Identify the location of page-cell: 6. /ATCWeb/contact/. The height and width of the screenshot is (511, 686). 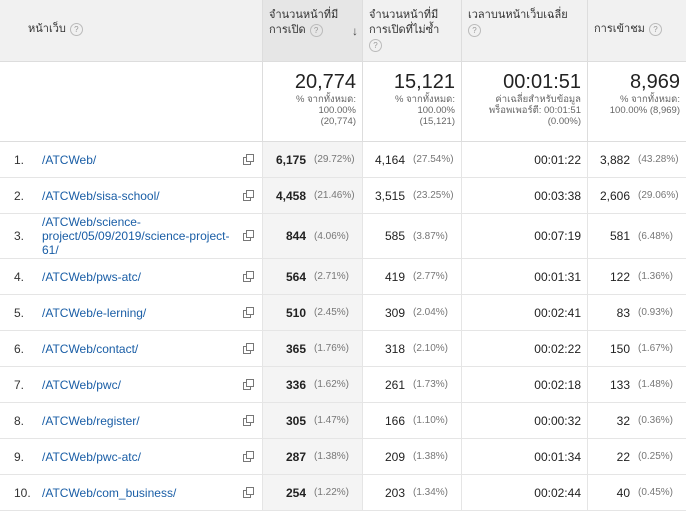
(131, 348).